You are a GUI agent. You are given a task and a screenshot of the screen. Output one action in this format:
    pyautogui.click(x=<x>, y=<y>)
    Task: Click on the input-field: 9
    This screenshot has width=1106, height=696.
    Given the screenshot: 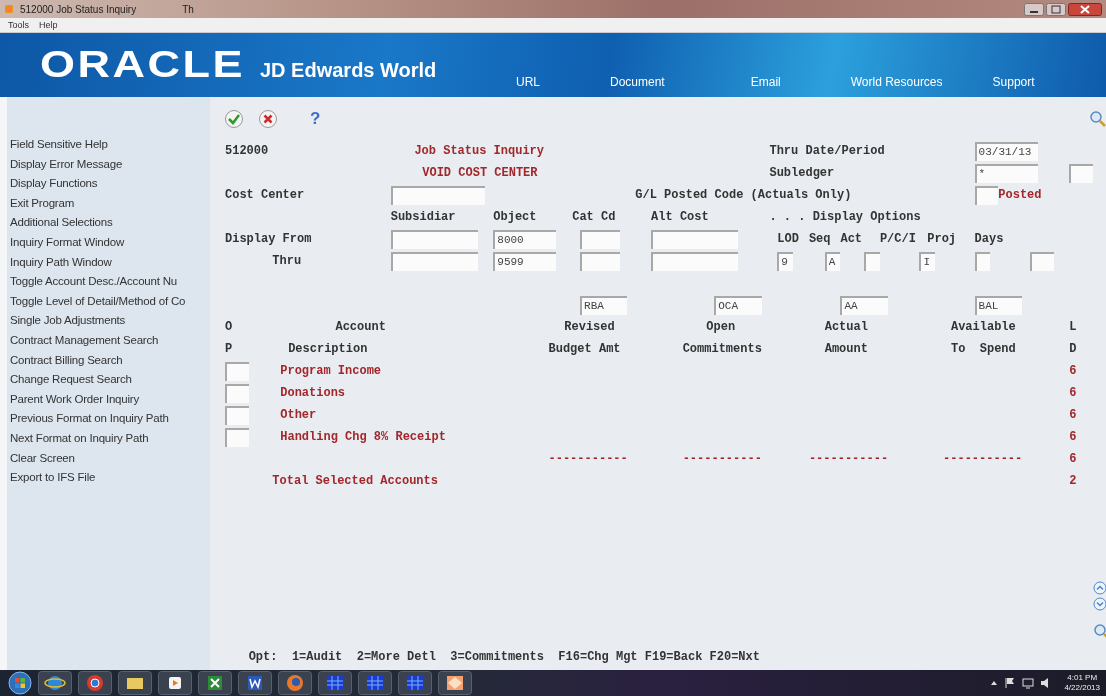 What is the action you would take?
    pyautogui.click(x=785, y=261)
    